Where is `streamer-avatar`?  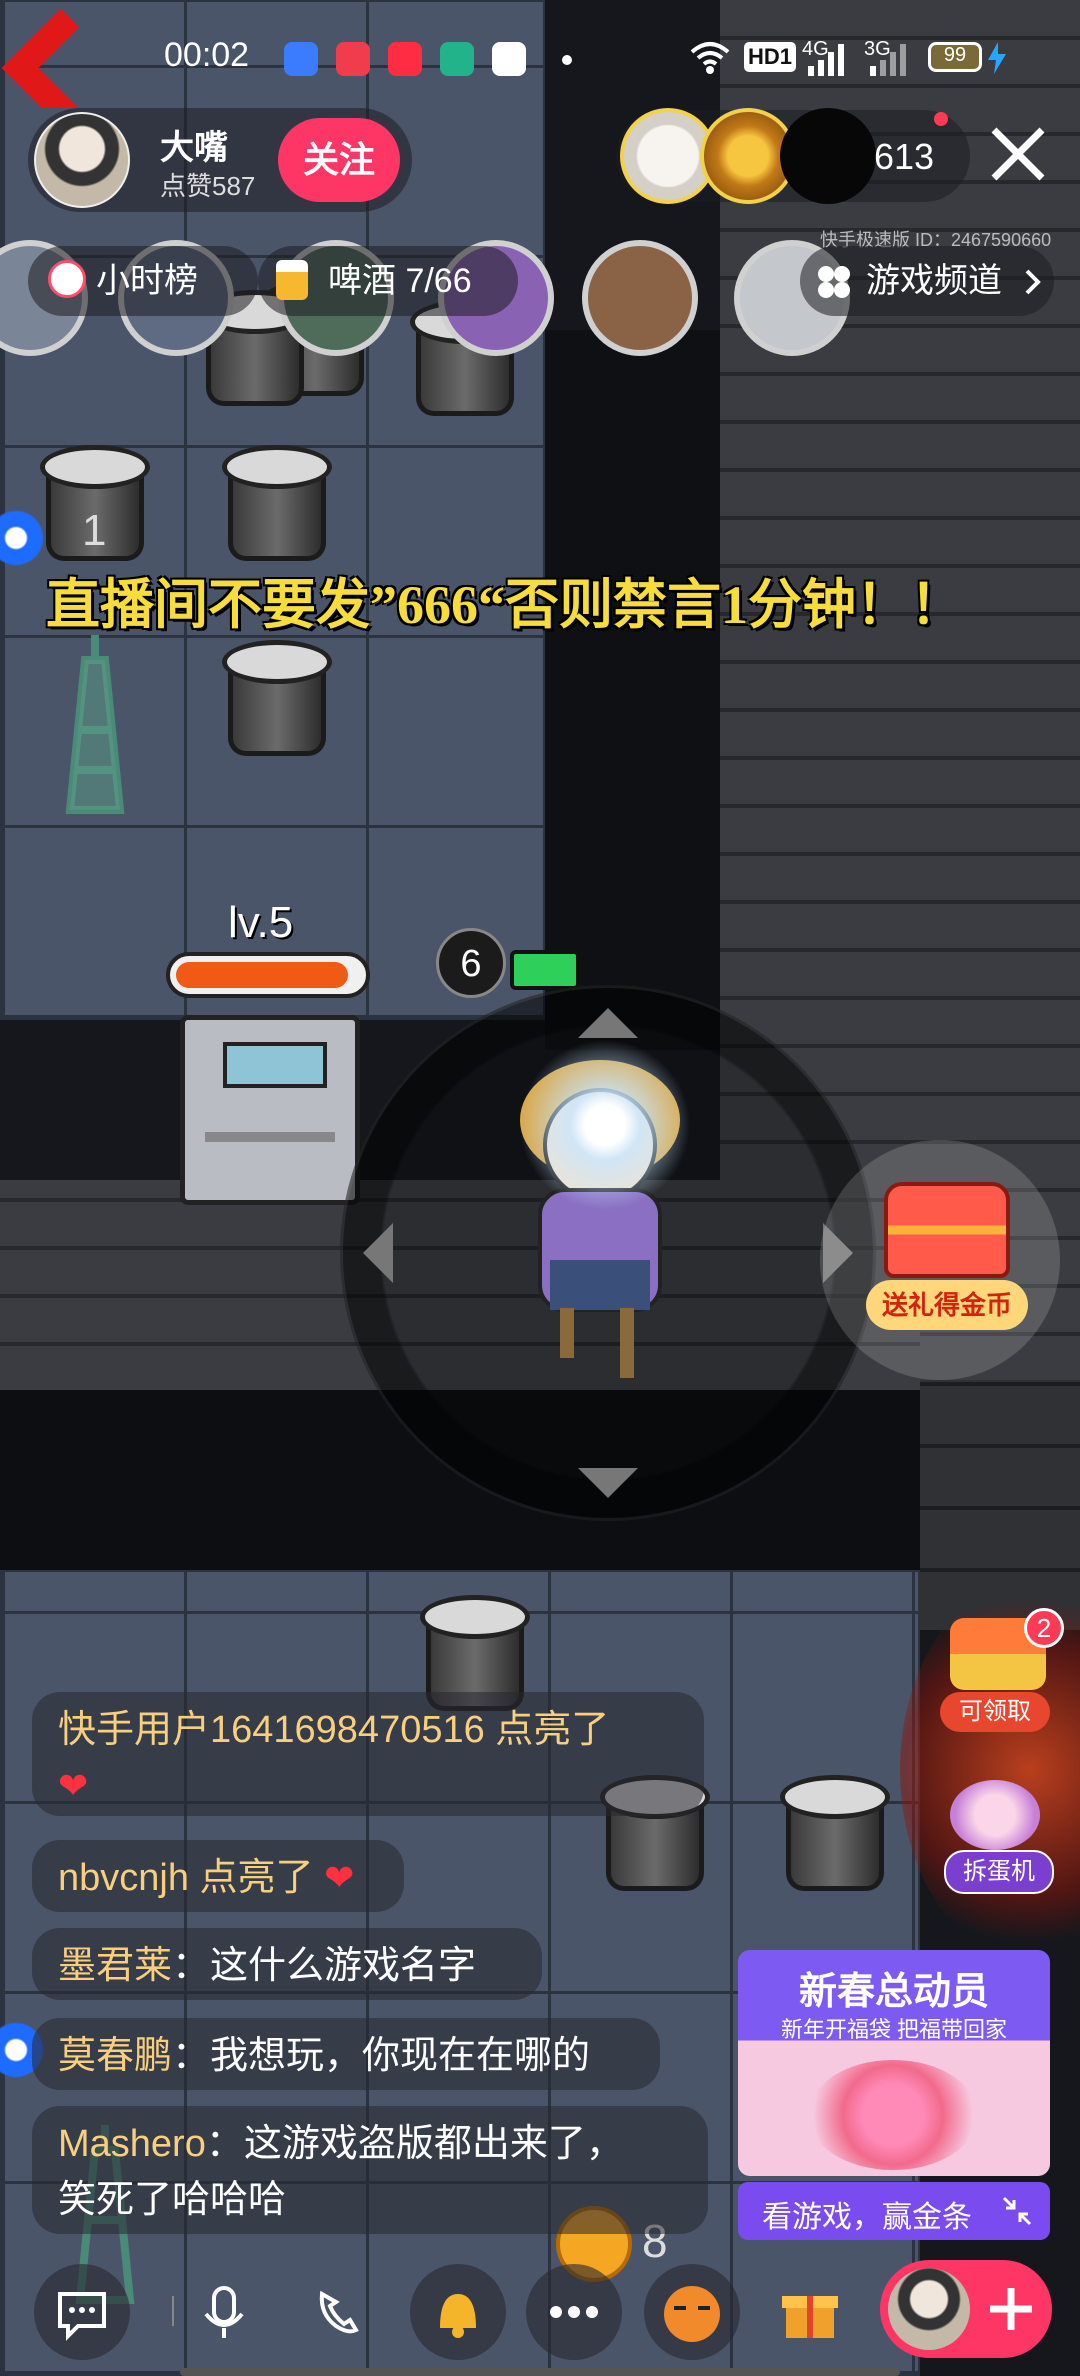 streamer-avatar is located at coordinates (82, 160).